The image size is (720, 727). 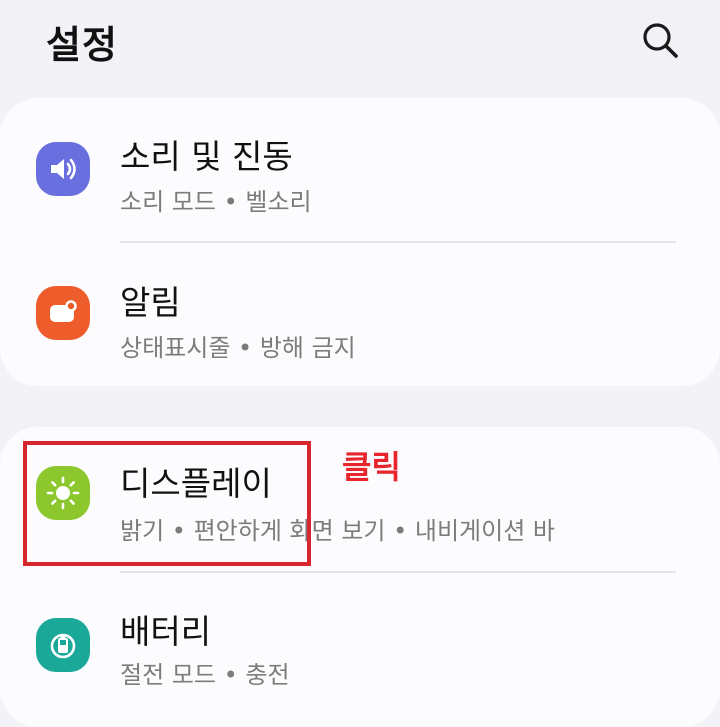 I want to click on notification-icon, so click(x=63, y=313).